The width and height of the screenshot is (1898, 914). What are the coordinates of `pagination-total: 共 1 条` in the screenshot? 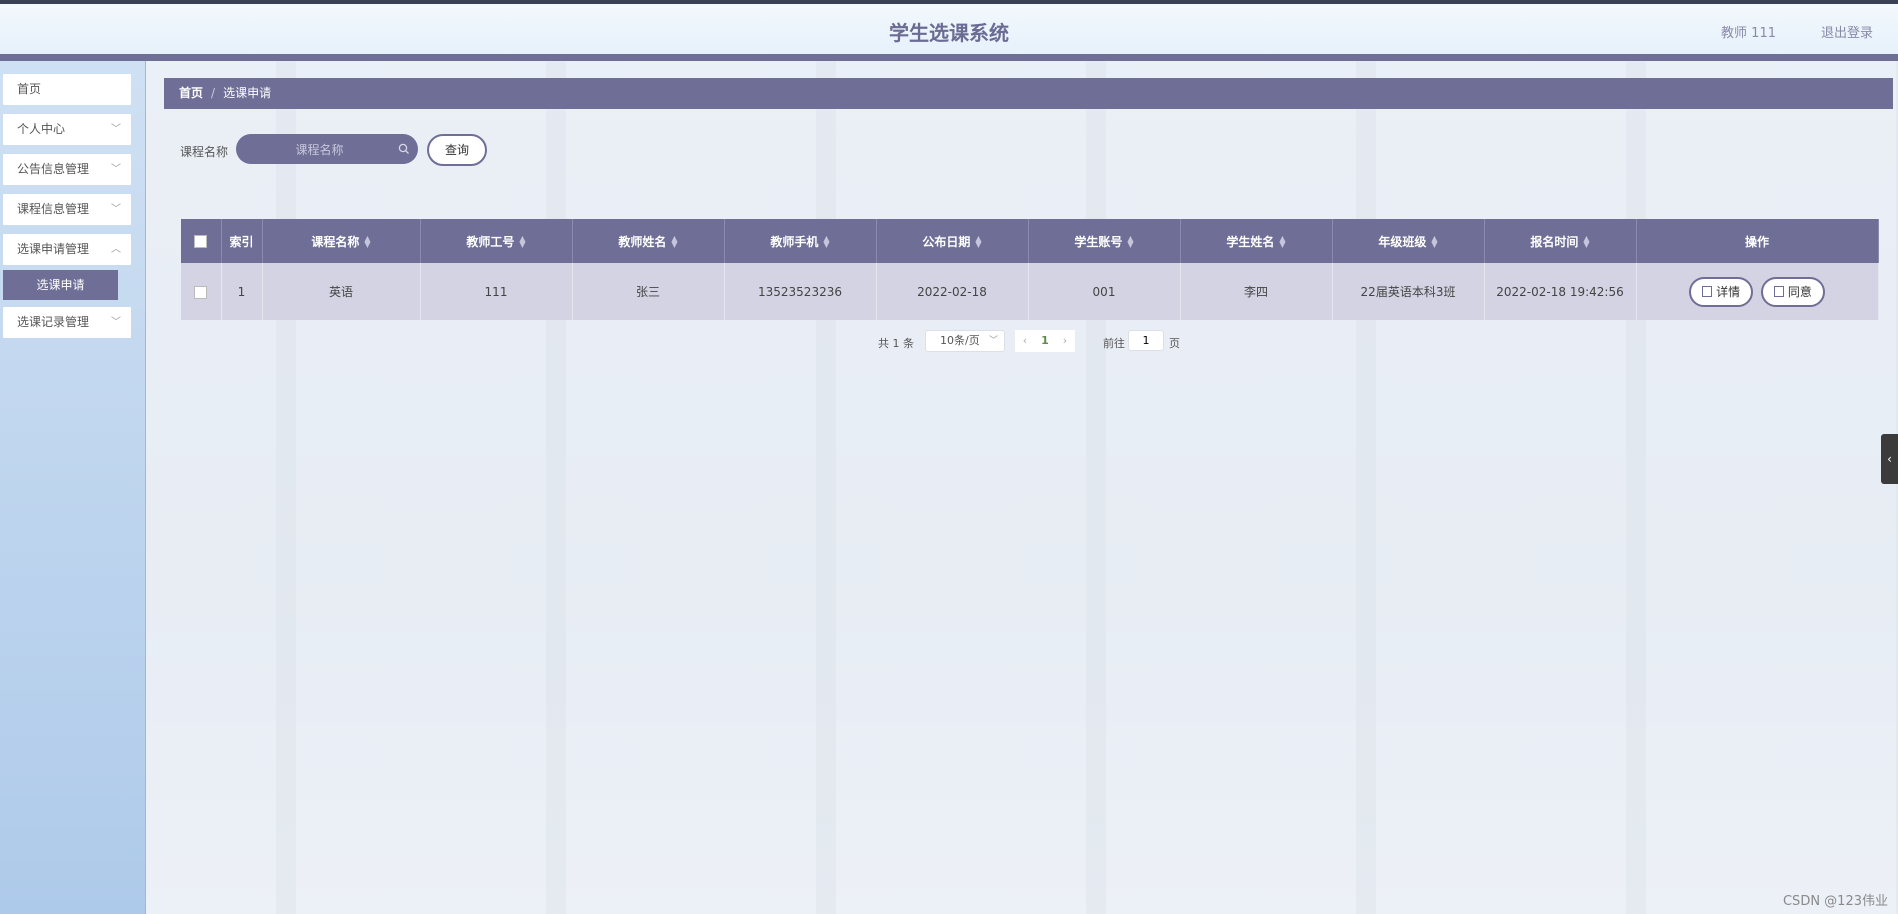 It's located at (896, 343).